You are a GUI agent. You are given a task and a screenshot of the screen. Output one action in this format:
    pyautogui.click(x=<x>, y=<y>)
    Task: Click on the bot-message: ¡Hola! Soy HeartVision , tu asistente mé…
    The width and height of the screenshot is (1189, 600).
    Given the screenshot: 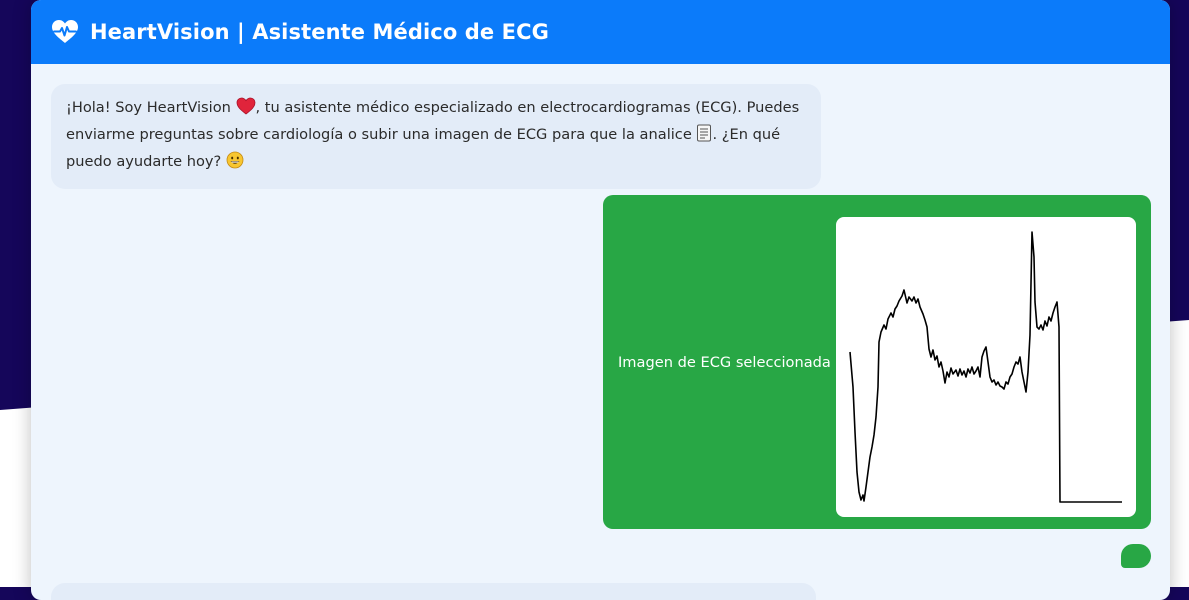 What is the action you would take?
    pyautogui.click(x=436, y=136)
    